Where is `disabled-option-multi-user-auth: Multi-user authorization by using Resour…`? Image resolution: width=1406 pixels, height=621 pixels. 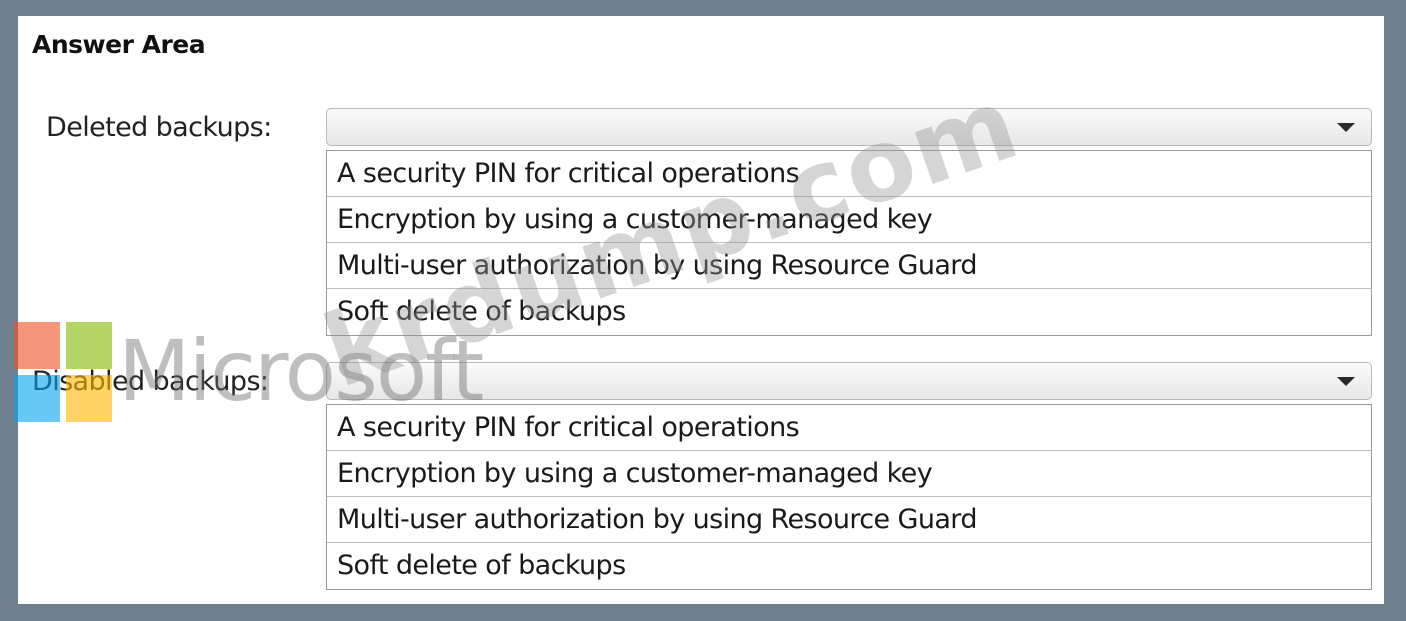
disabled-option-multi-user-auth: Multi-user authorization by using Resour… is located at coordinates (849, 520).